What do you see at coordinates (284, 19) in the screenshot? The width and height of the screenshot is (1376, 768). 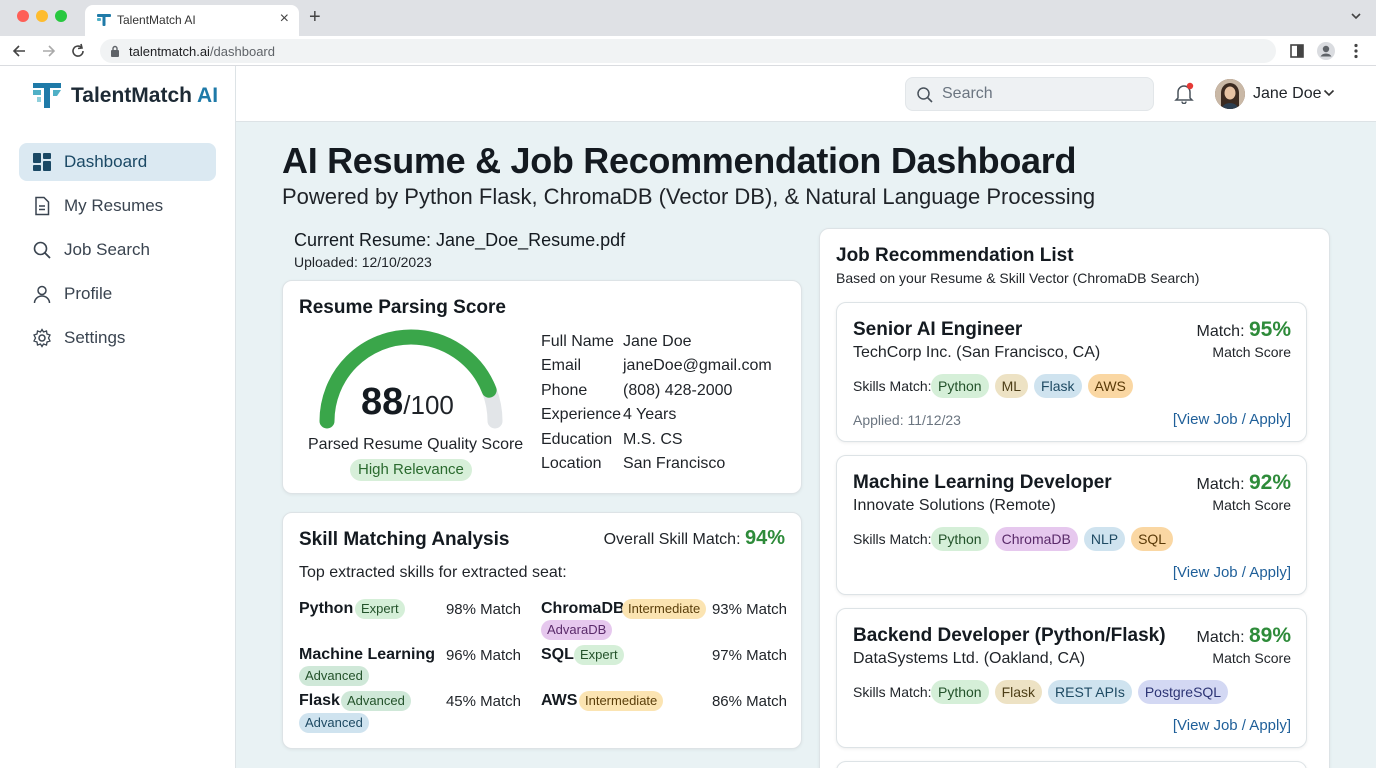 I see `tab-close-icon: ×` at bounding box center [284, 19].